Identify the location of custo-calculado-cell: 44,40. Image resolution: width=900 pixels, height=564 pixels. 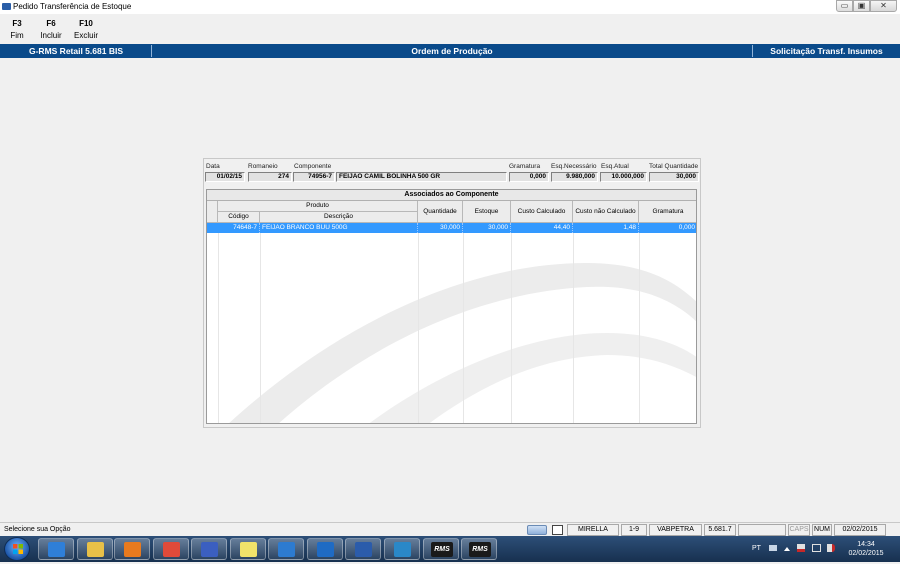
(542, 228).